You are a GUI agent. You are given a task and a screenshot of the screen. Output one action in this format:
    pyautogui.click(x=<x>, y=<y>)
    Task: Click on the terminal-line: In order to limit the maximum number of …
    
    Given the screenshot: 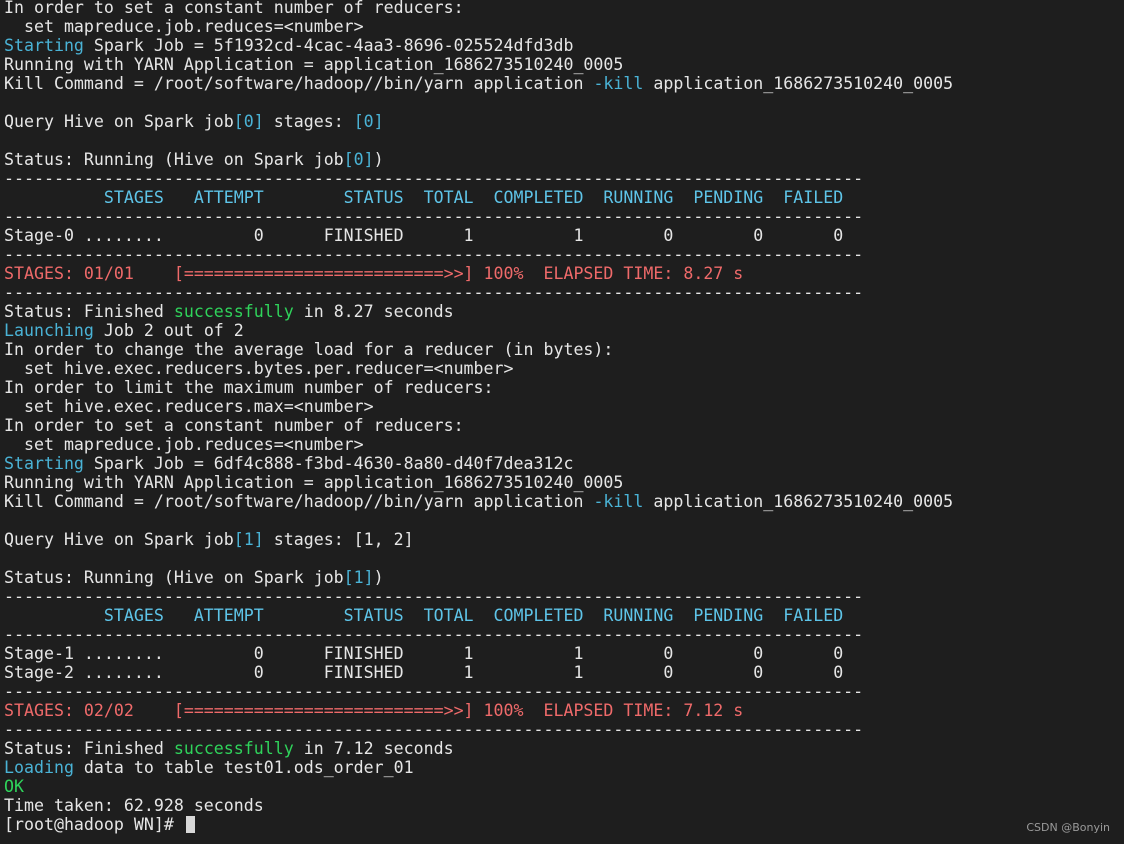 What is the action you would take?
    pyautogui.click(x=562, y=387)
    